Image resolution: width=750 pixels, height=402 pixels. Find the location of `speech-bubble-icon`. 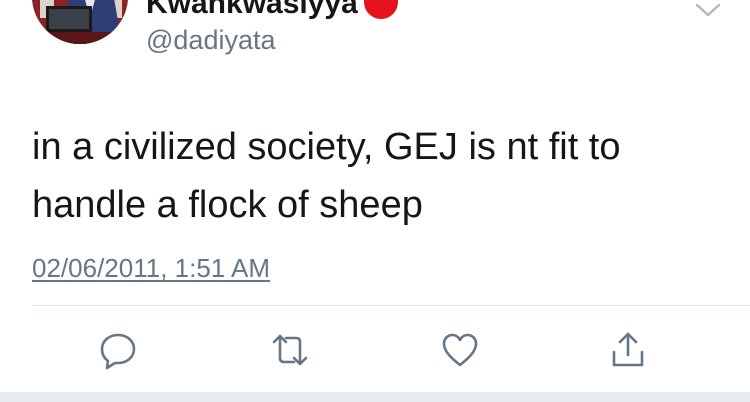

speech-bubble-icon is located at coordinates (118, 351).